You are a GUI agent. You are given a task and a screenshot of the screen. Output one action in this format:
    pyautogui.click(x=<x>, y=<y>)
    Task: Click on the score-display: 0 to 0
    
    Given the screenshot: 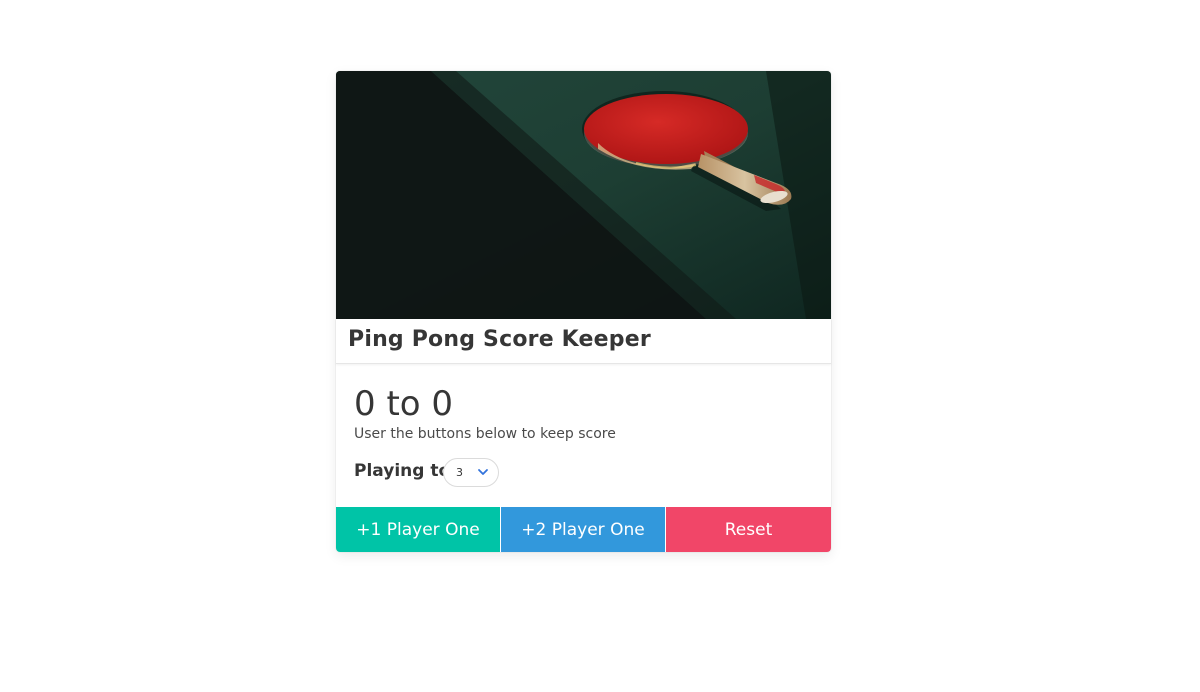 What is the action you would take?
    pyautogui.click(x=404, y=404)
    